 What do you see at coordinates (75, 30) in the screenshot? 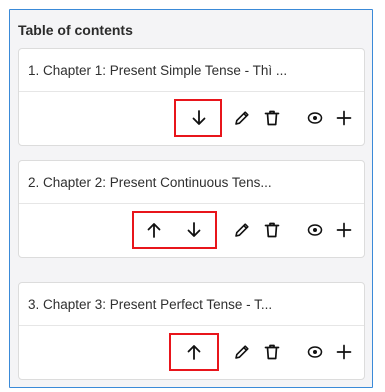
I see `panel-heading: Table of contents` at bounding box center [75, 30].